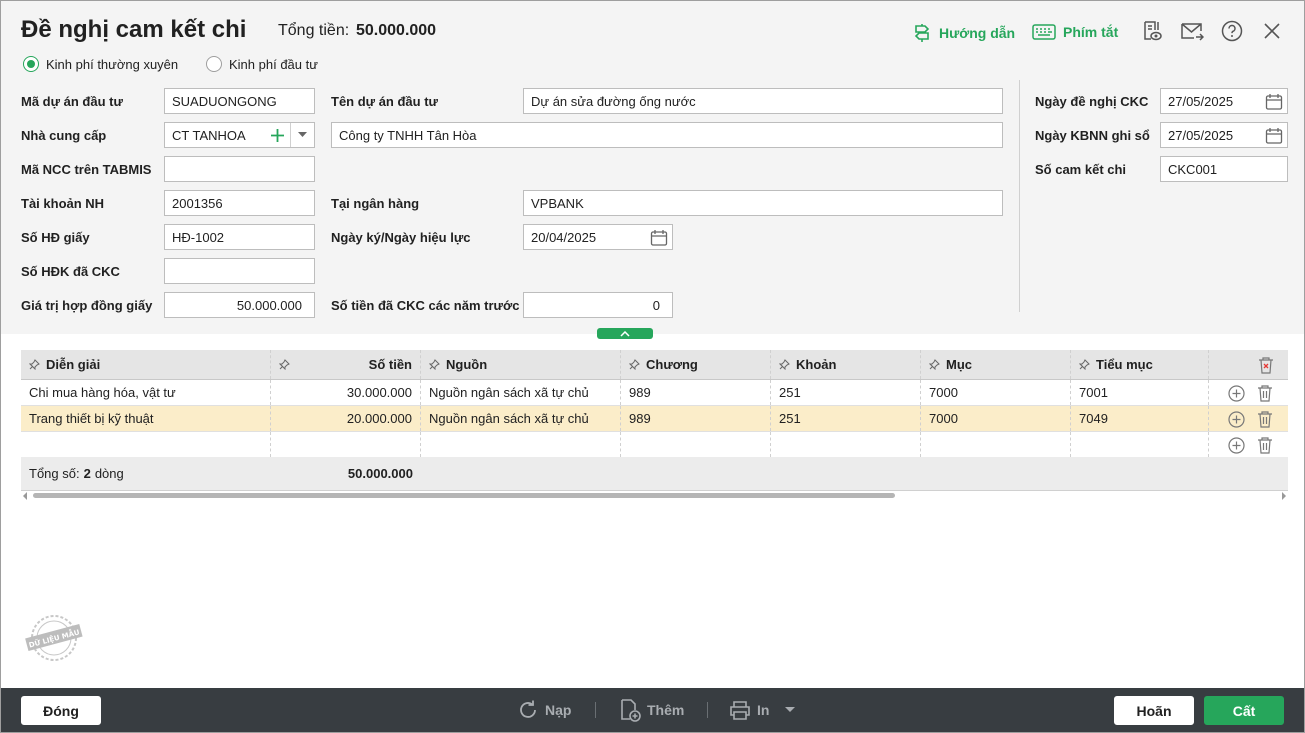 The width and height of the screenshot is (1305, 733). What do you see at coordinates (1192, 31) in the screenshot?
I see `send-mail-button` at bounding box center [1192, 31].